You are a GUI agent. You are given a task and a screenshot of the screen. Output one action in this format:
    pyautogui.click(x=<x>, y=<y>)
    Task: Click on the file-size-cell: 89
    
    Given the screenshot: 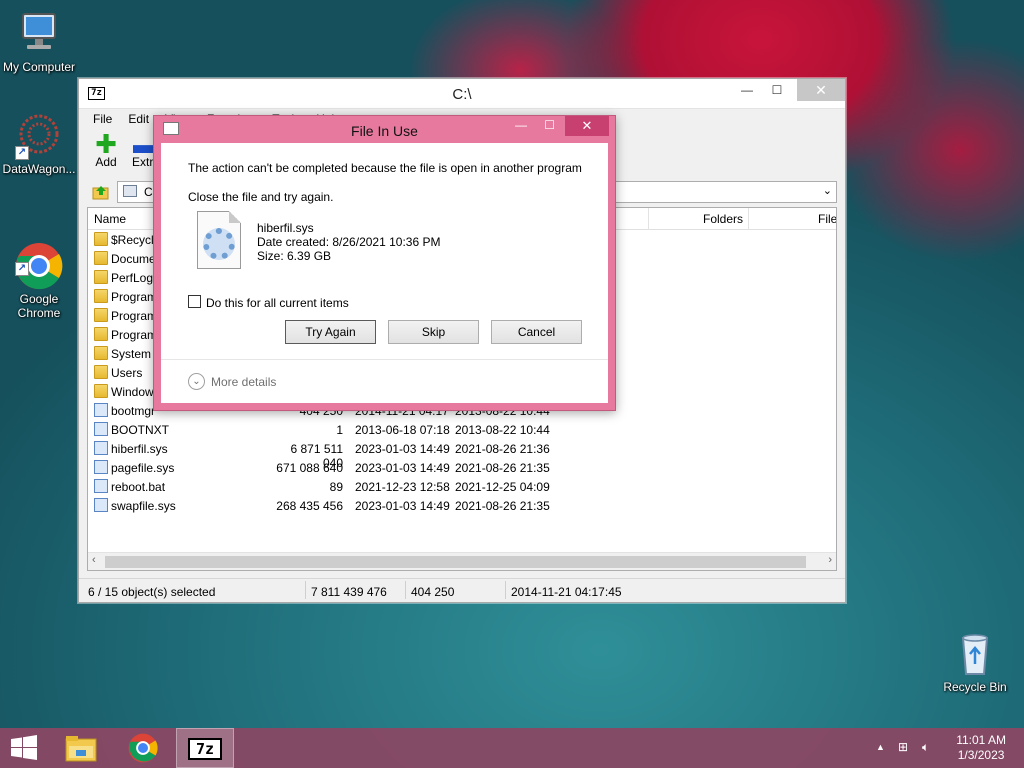 What is the action you would take?
    pyautogui.click(x=336, y=487)
    